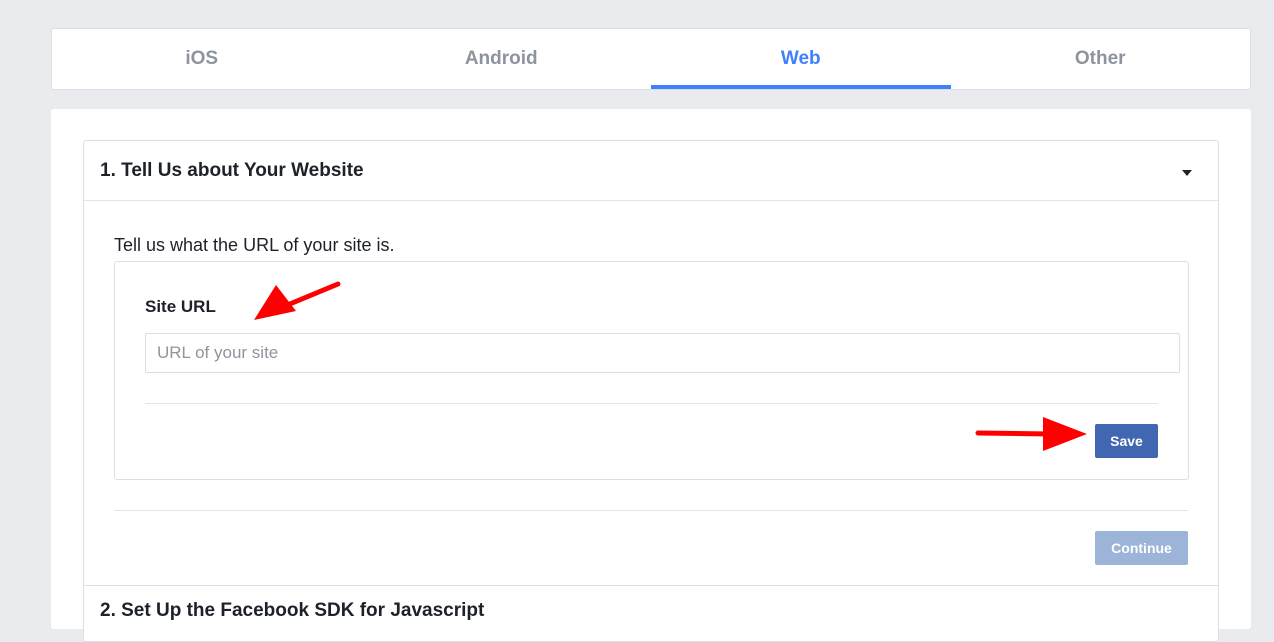 The image size is (1274, 642). Describe the element at coordinates (1126, 441) in the screenshot. I see `save-button: Save` at that location.